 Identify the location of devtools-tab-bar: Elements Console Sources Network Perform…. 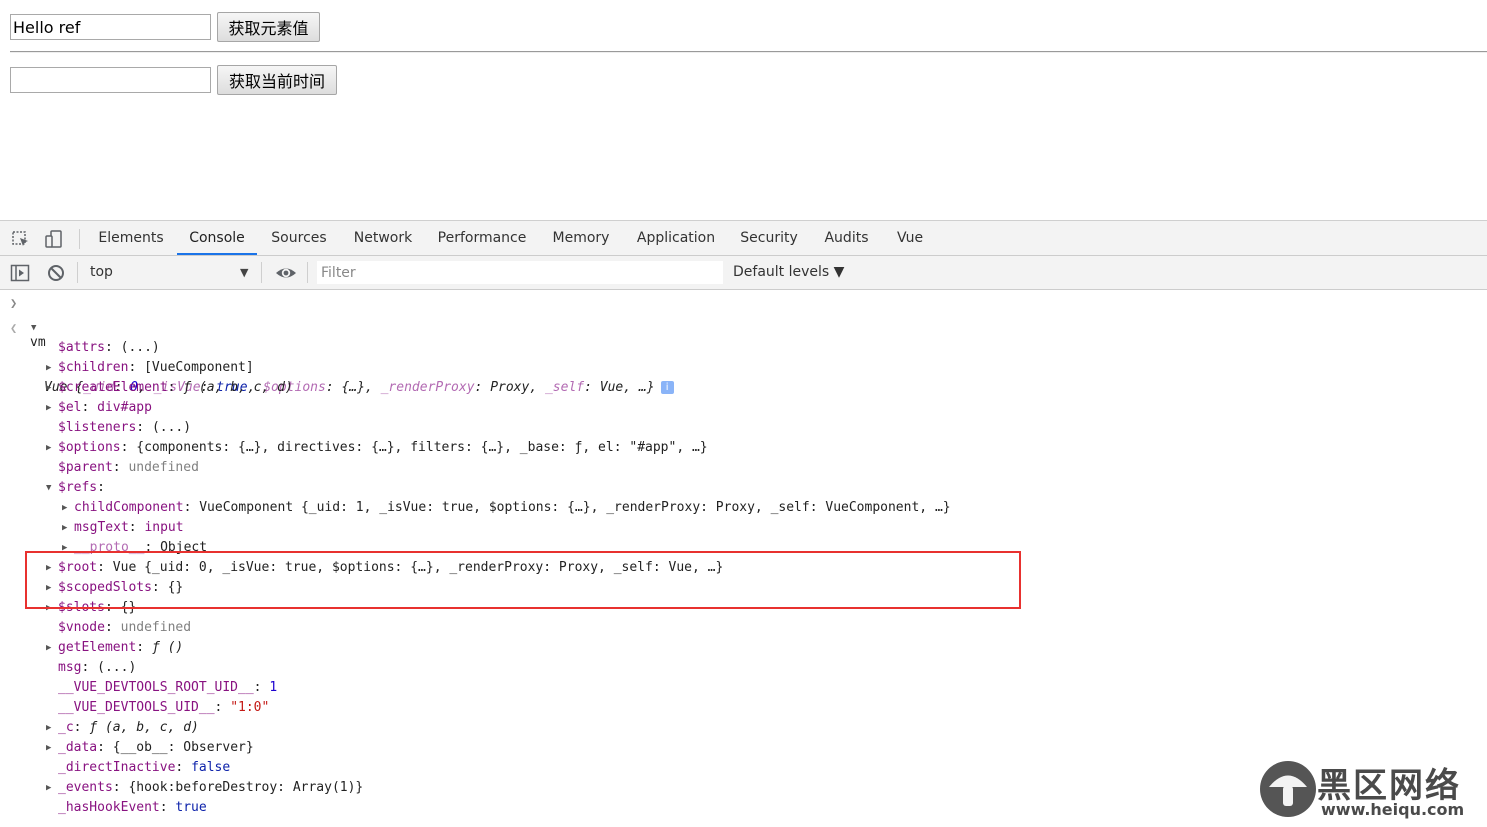
(743, 238).